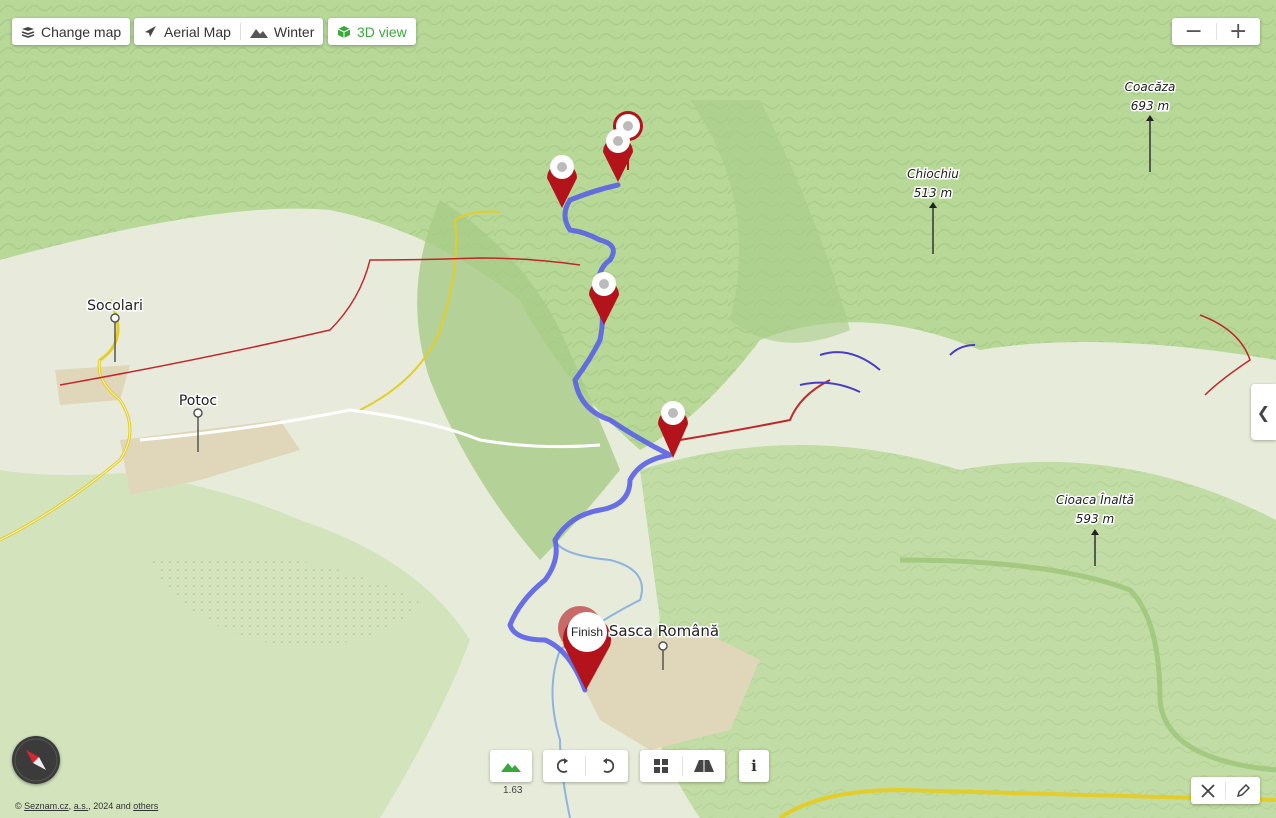 Image resolution: width=1276 pixels, height=818 pixels. I want to click on compass-icon, so click(36, 760).